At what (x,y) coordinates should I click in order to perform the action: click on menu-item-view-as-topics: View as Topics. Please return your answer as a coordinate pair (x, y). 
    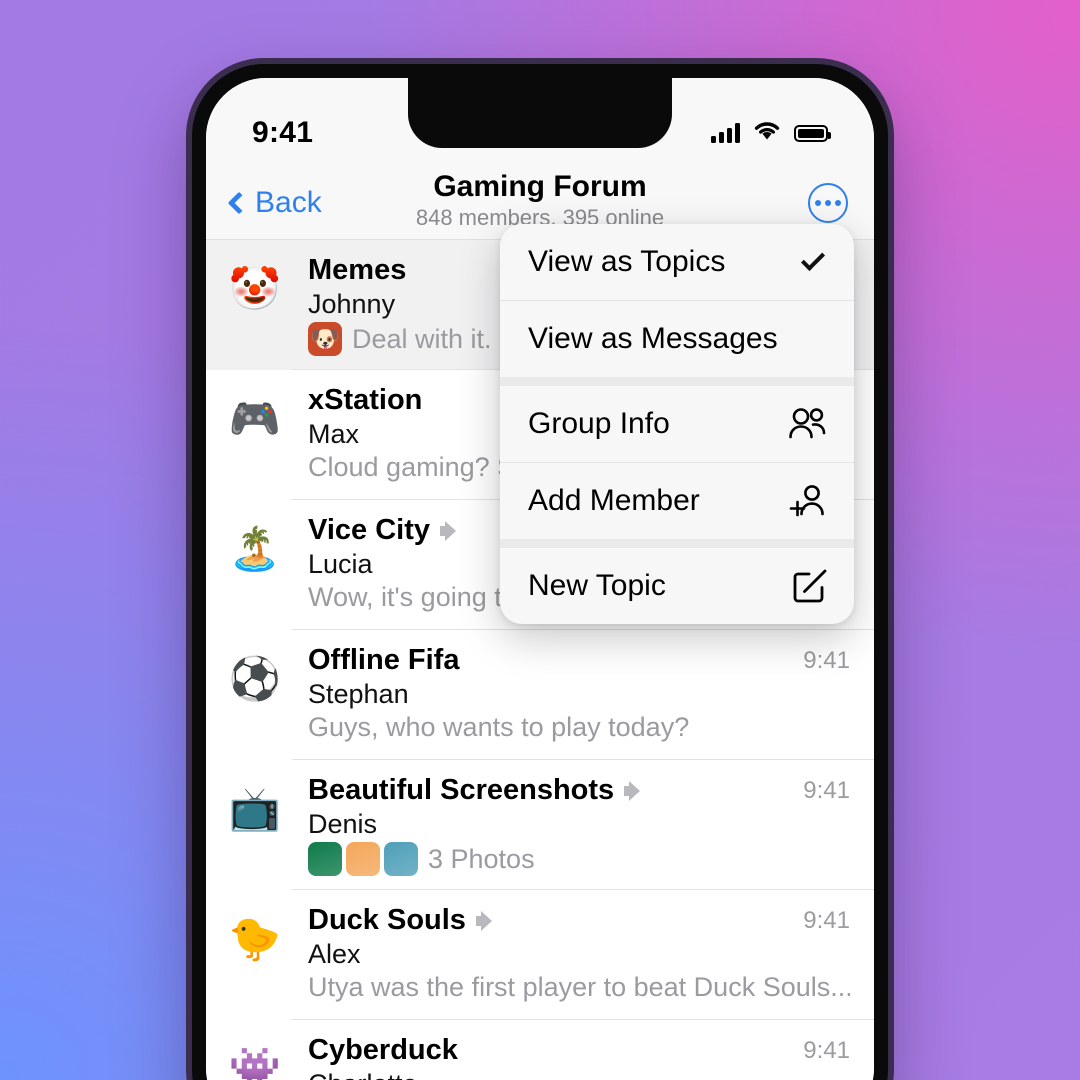
    Looking at the image, I should click on (677, 262).